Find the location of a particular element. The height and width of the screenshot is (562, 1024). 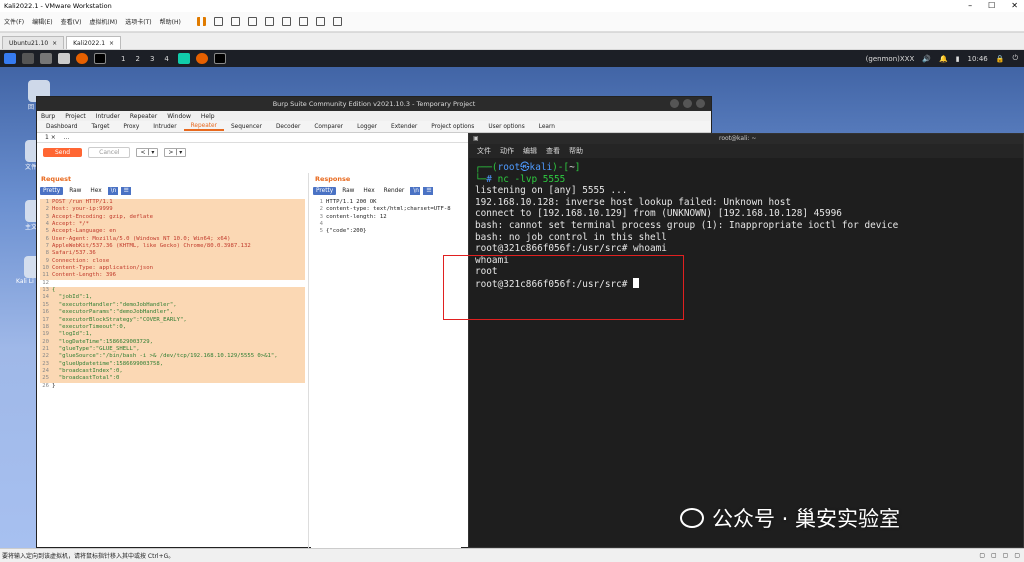

cancel-button: Cancel is located at coordinates (109, 152).